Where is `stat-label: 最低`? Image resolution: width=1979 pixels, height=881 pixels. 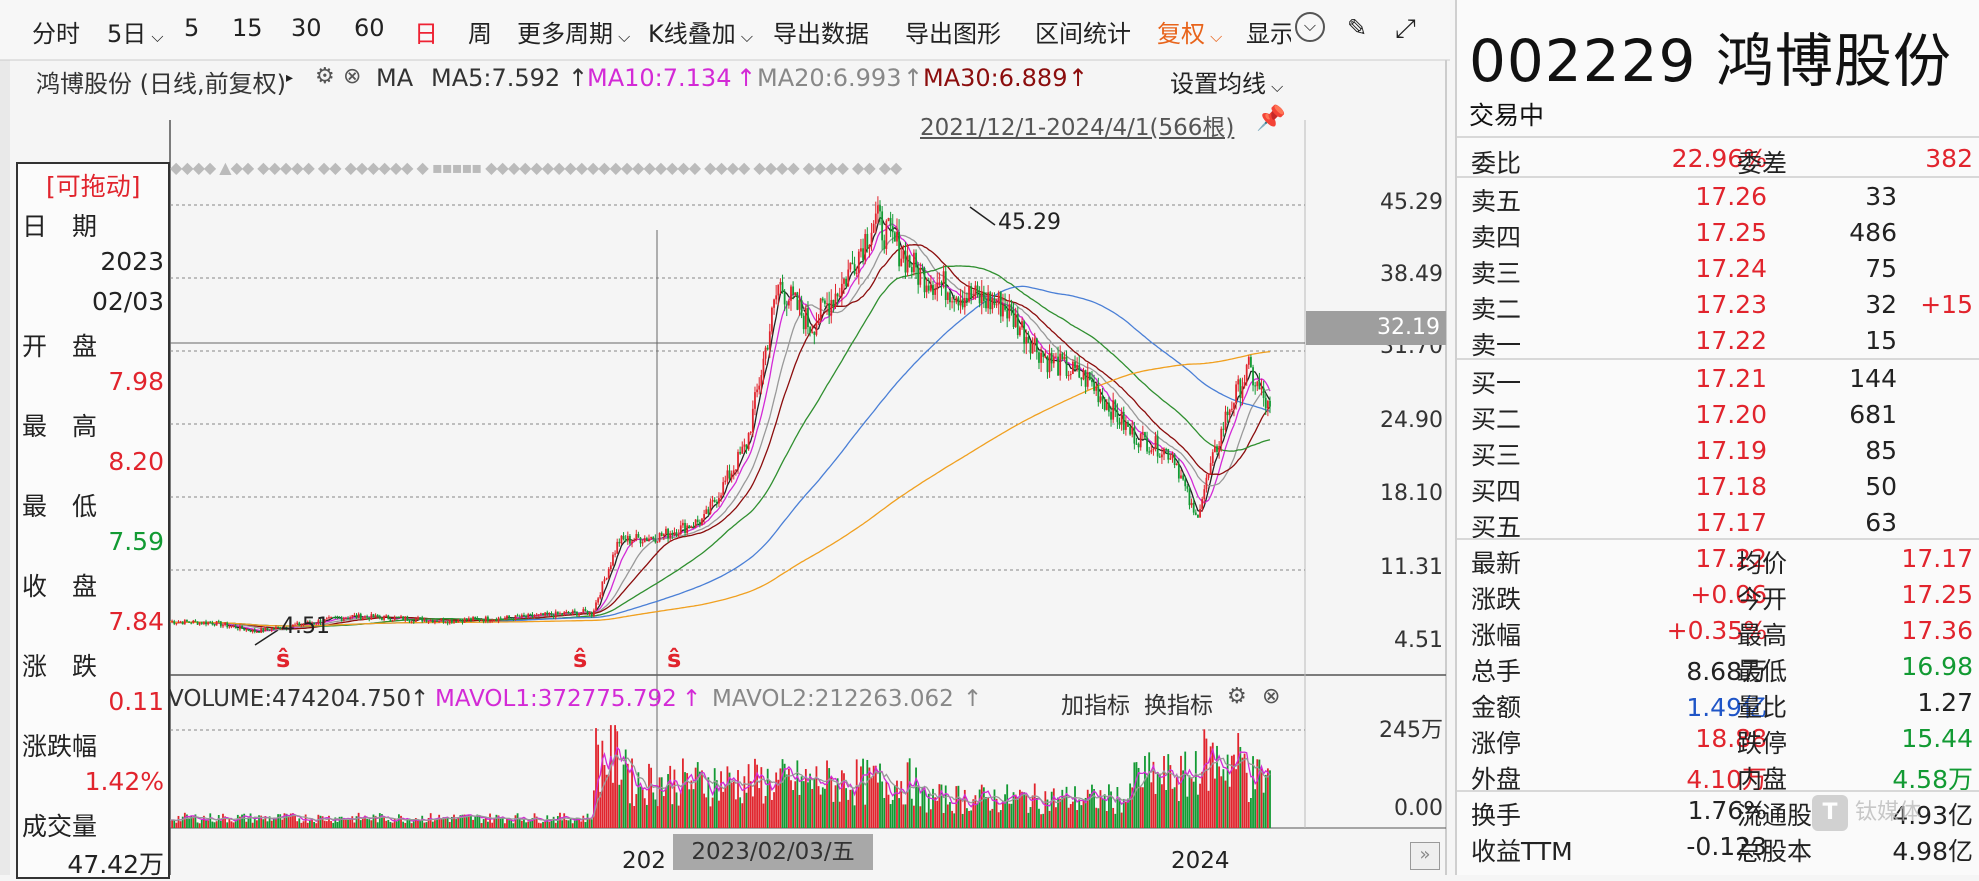
stat-label: 最低 is located at coordinates (1762, 671).